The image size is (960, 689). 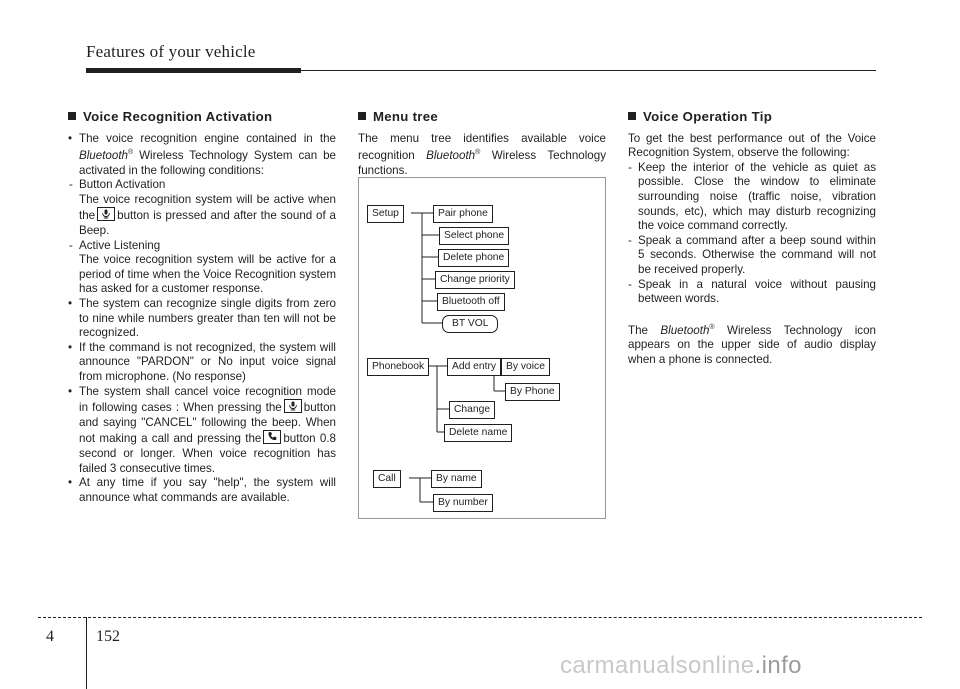 I want to click on tree-node-select-phone: Select phone, so click(x=474, y=236).